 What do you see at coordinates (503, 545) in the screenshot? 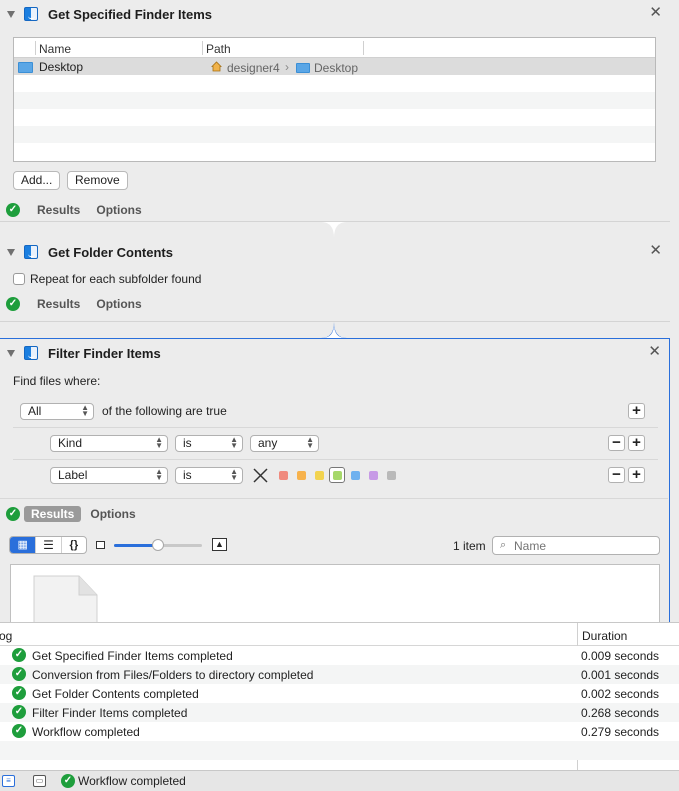
I see `search-icon: ⌕` at bounding box center [503, 545].